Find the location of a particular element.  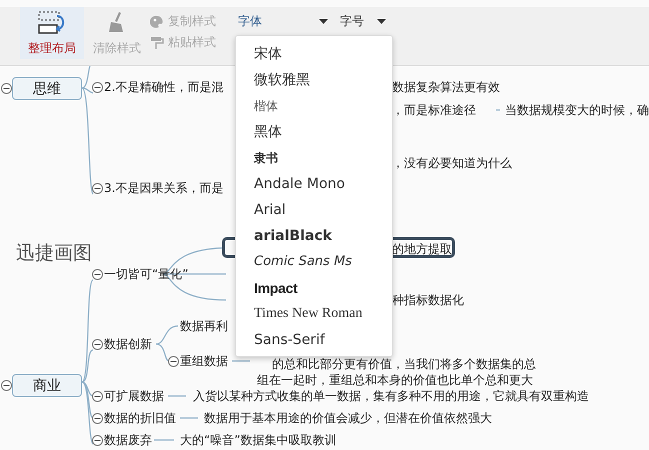

toolbar-button: 整理布局 is located at coordinates (52, 33).